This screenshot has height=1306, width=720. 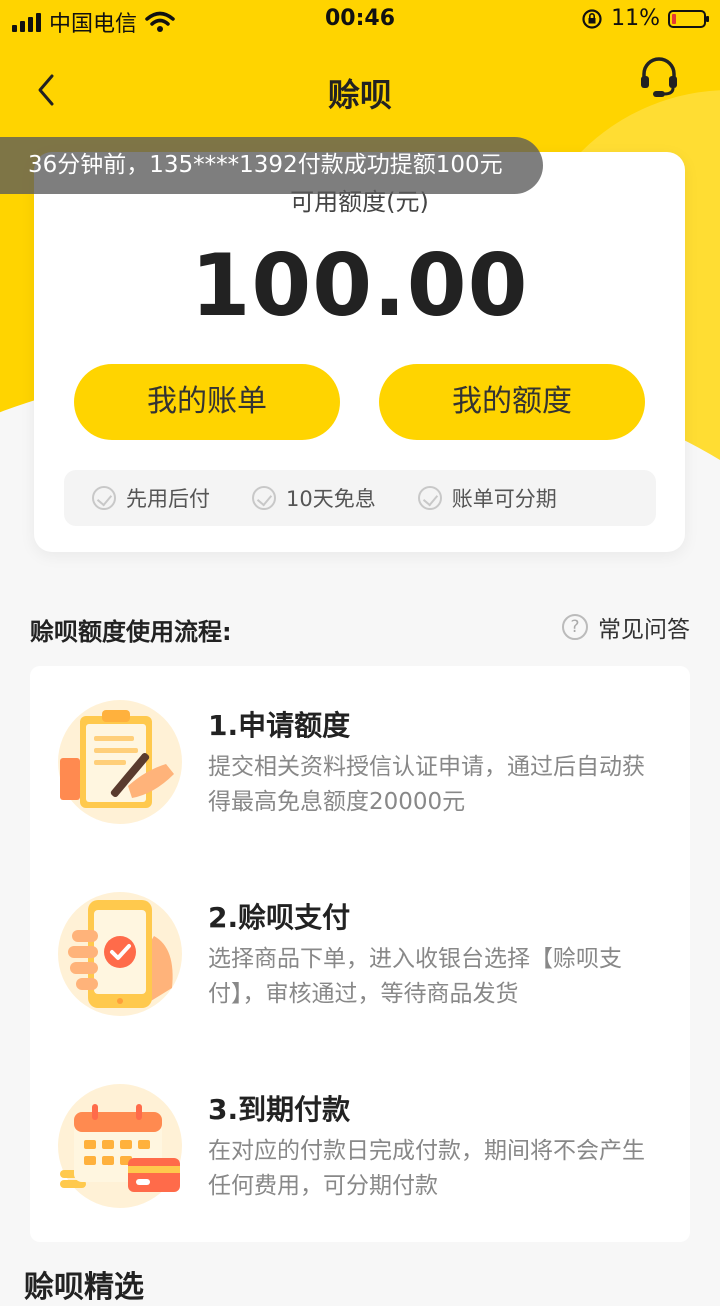 What do you see at coordinates (635, 18) in the screenshot?
I see `battery-percent: 11%` at bounding box center [635, 18].